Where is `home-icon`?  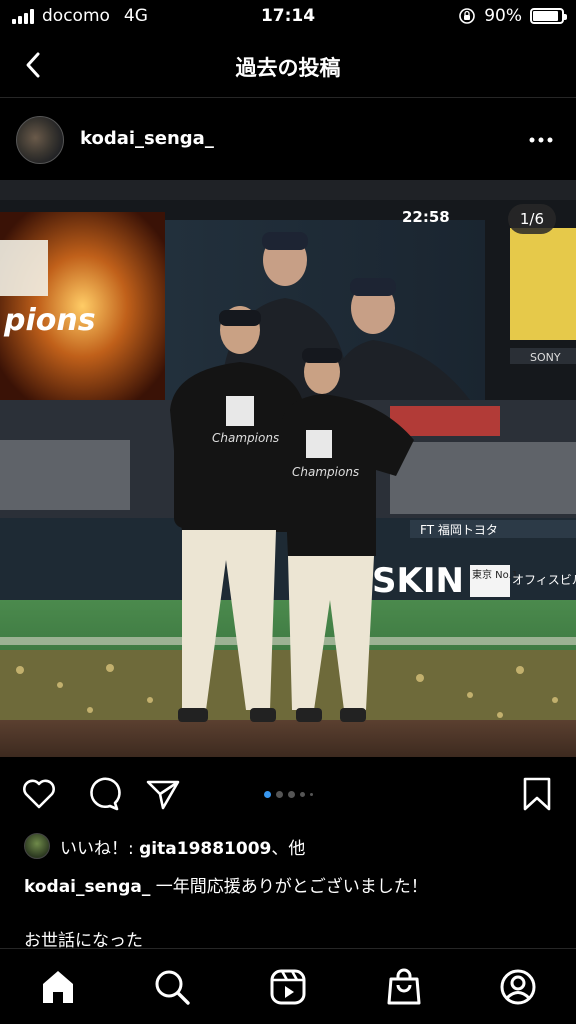
home-icon is located at coordinates (58, 987).